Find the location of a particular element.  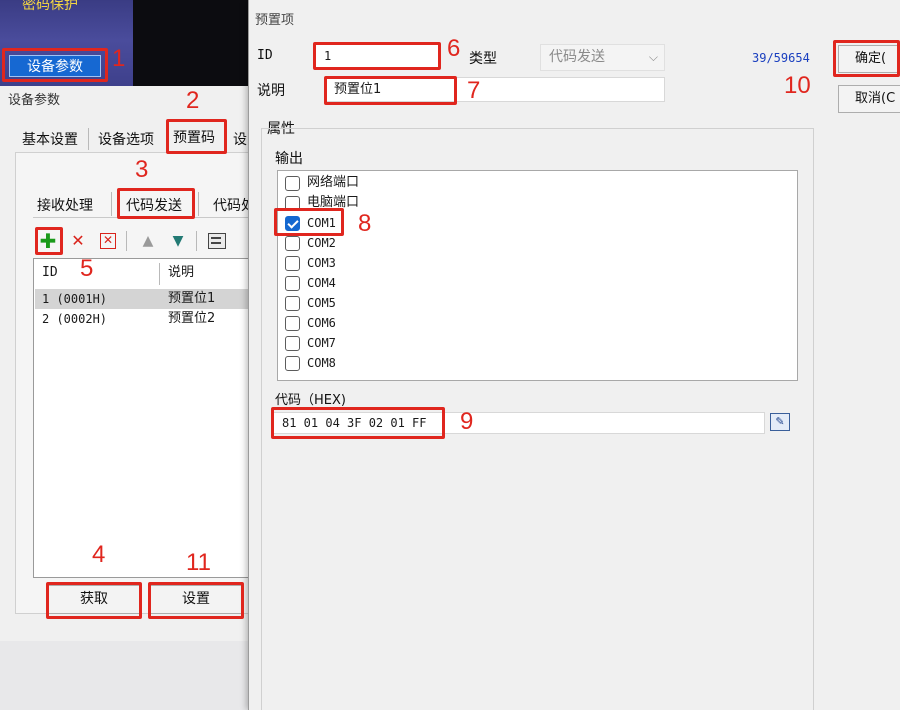

option-label: 网络端口 is located at coordinates (333, 182).